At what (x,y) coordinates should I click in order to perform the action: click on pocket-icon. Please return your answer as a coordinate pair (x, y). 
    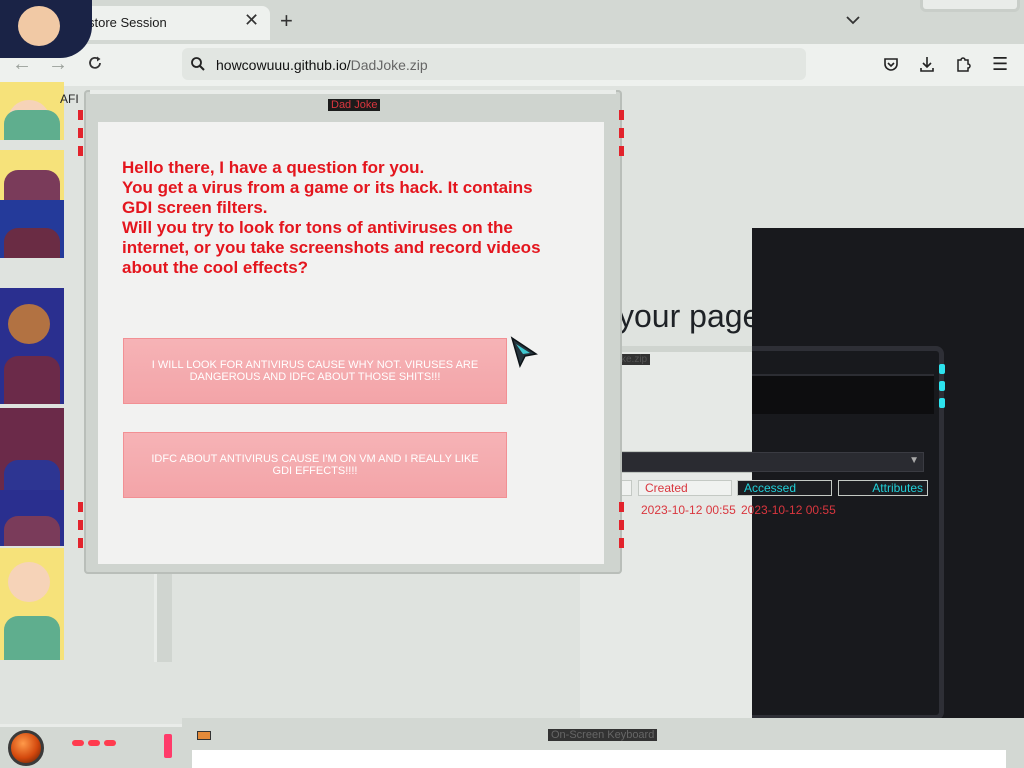
    Looking at the image, I should click on (891, 66).